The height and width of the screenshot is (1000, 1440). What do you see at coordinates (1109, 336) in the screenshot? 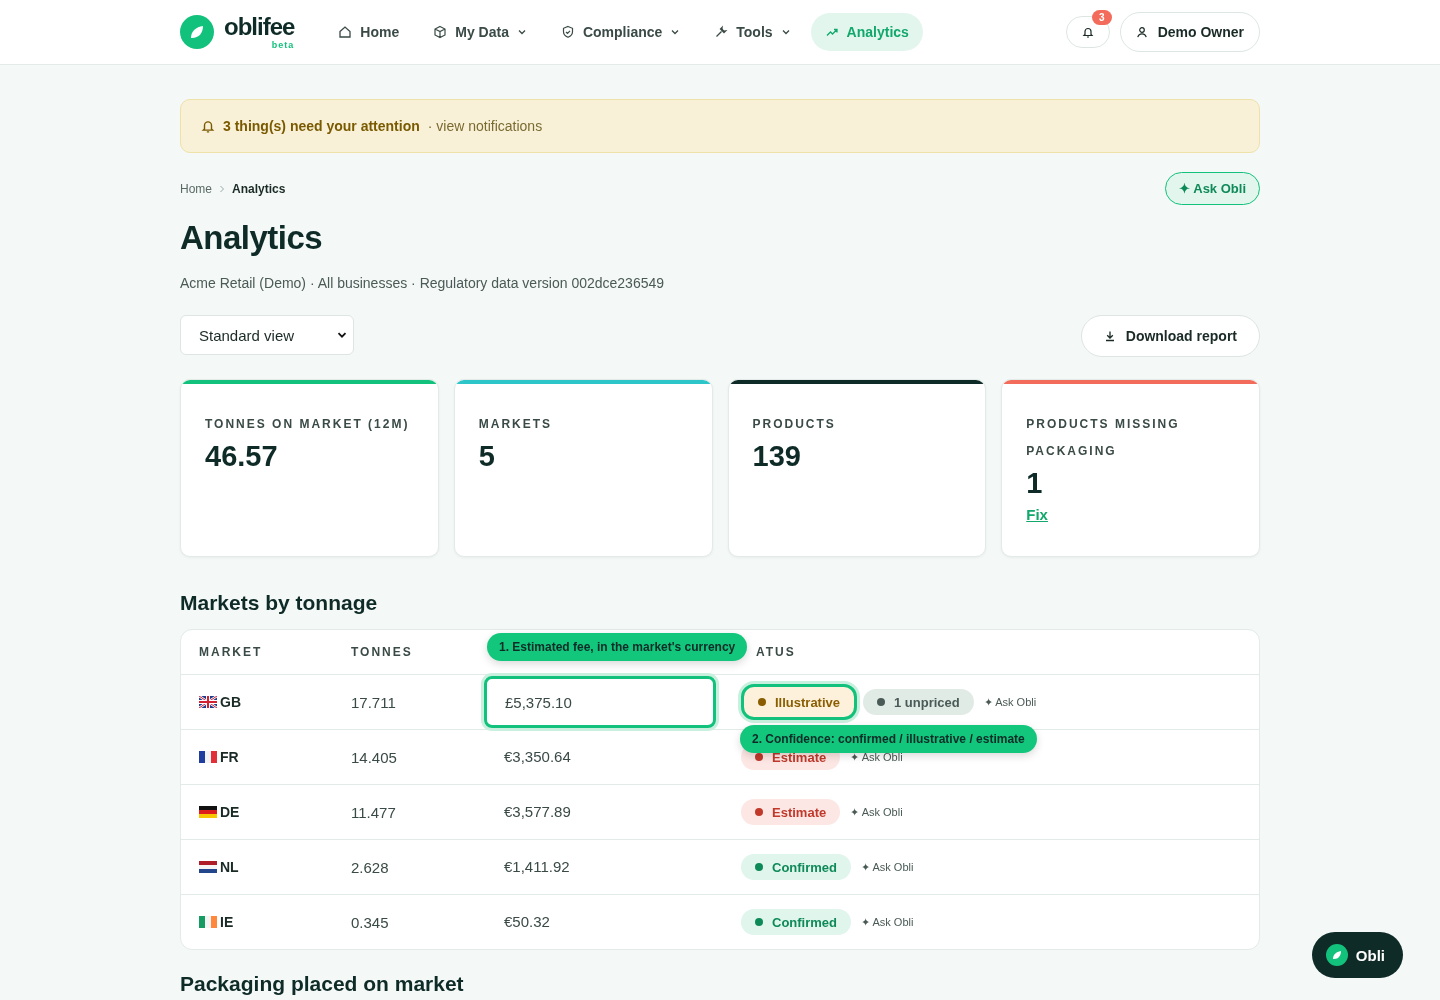
I see `download-icon` at bounding box center [1109, 336].